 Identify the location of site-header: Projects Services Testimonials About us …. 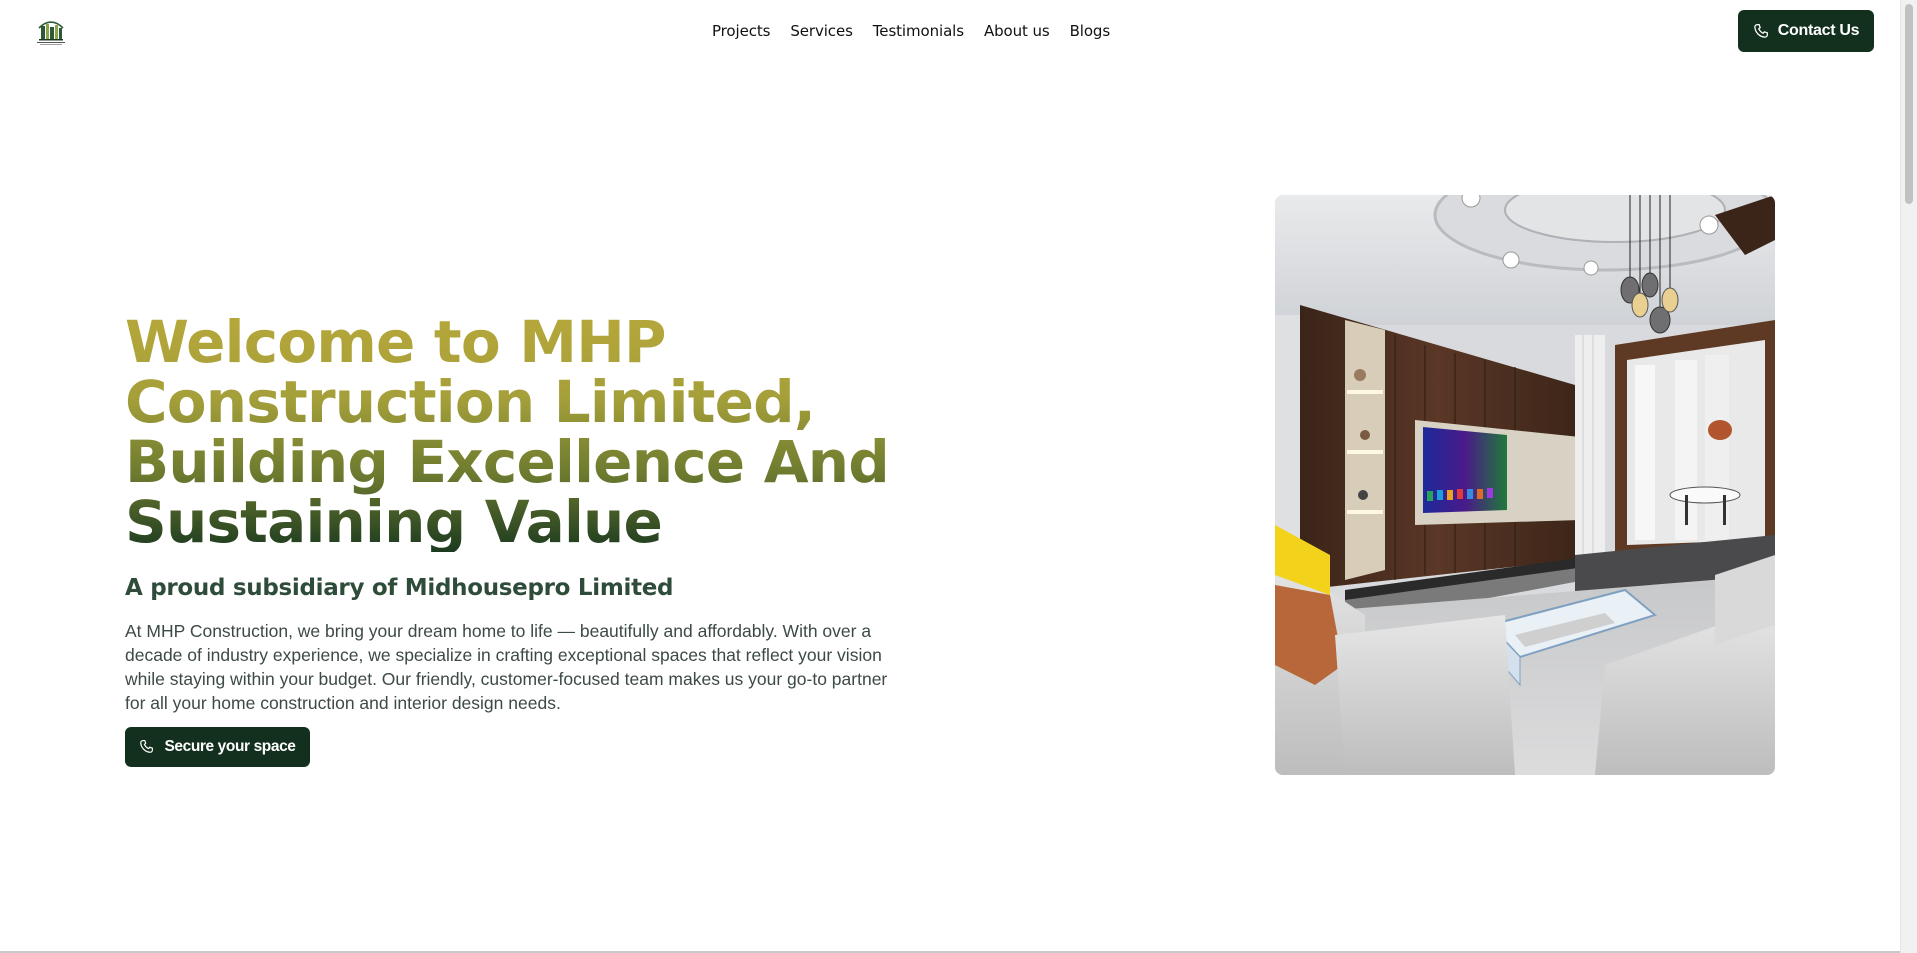
(950, 31).